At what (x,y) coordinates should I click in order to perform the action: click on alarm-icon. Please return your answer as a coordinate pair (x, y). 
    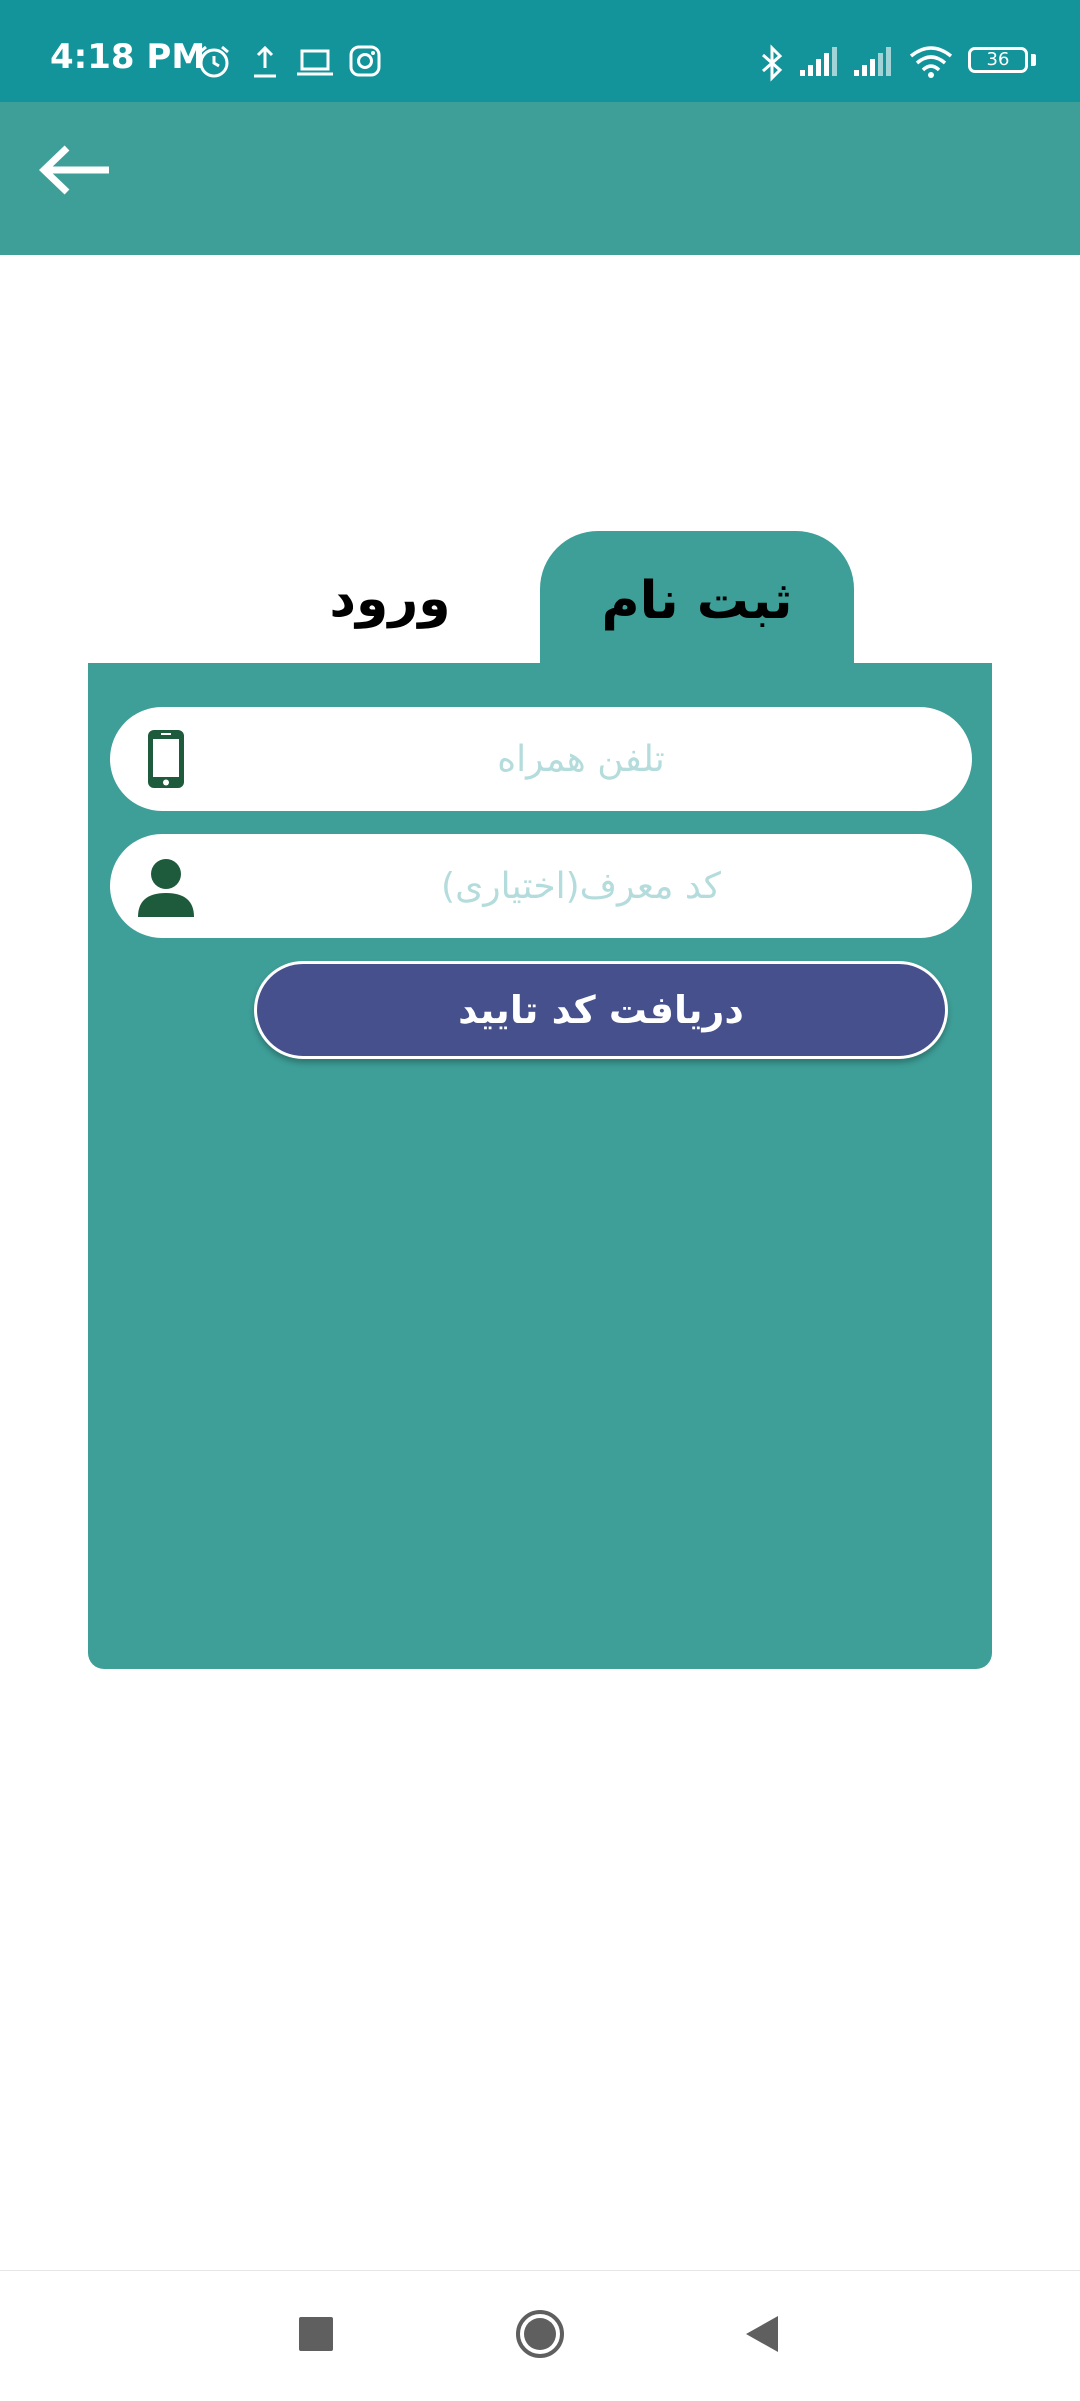
    Looking at the image, I should click on (214, 64).